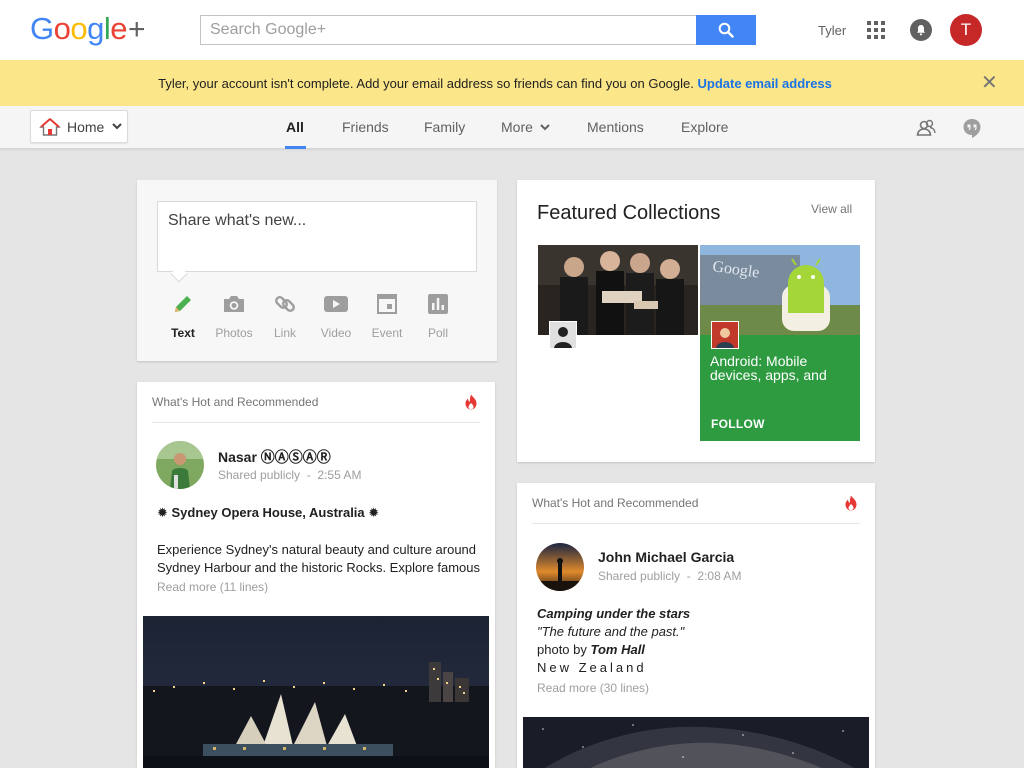  I want to click on search-icon, so click(726, 30).